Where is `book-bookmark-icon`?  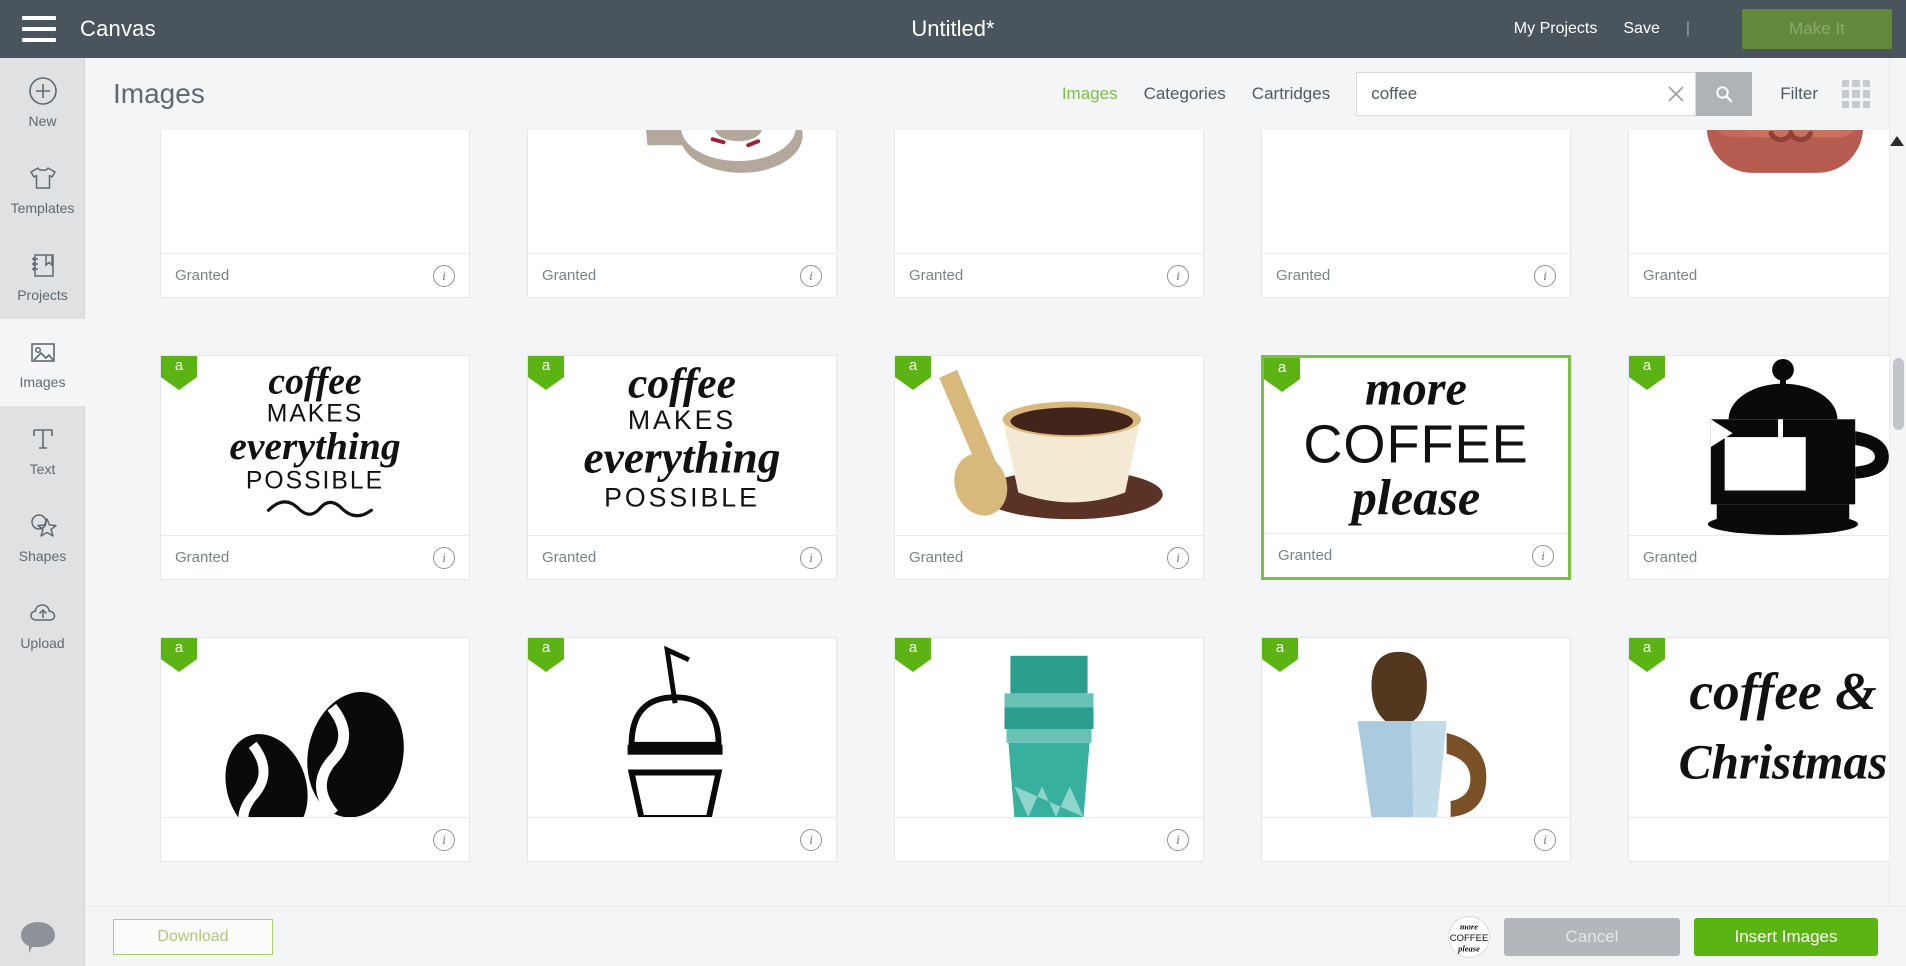
book-bookmark-icon is located at coordinates (42, 265).